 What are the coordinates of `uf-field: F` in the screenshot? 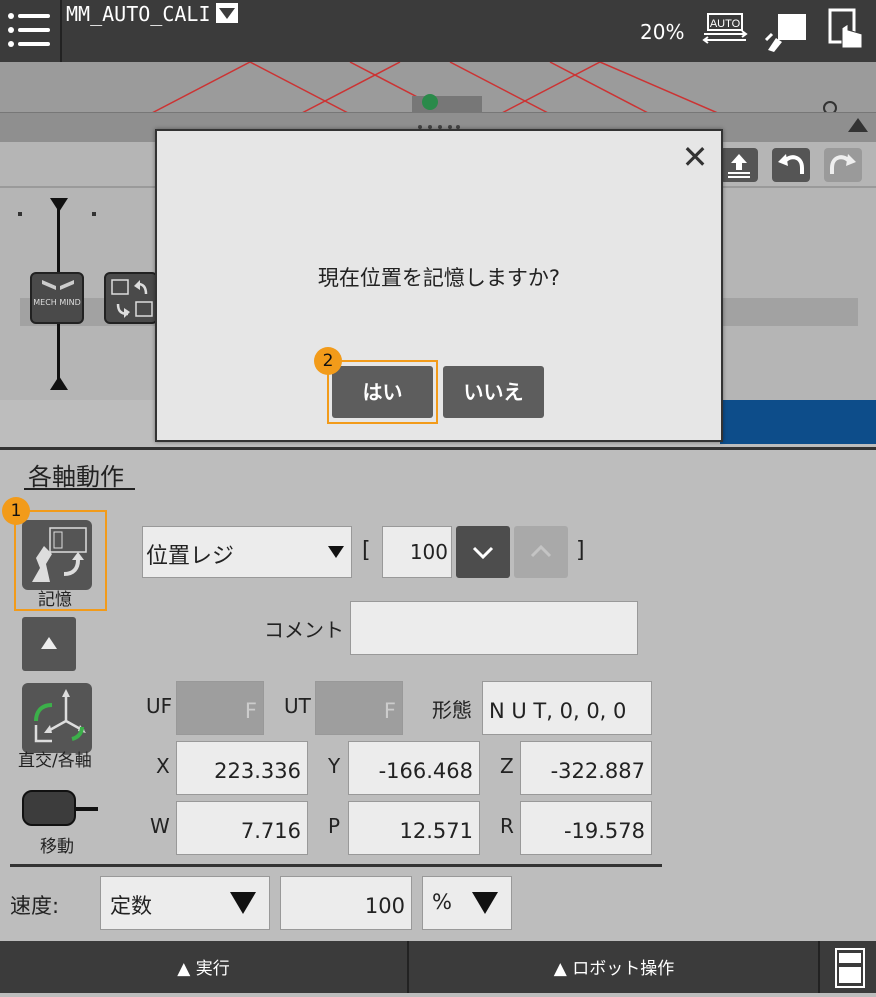 It's located at (220, 708).